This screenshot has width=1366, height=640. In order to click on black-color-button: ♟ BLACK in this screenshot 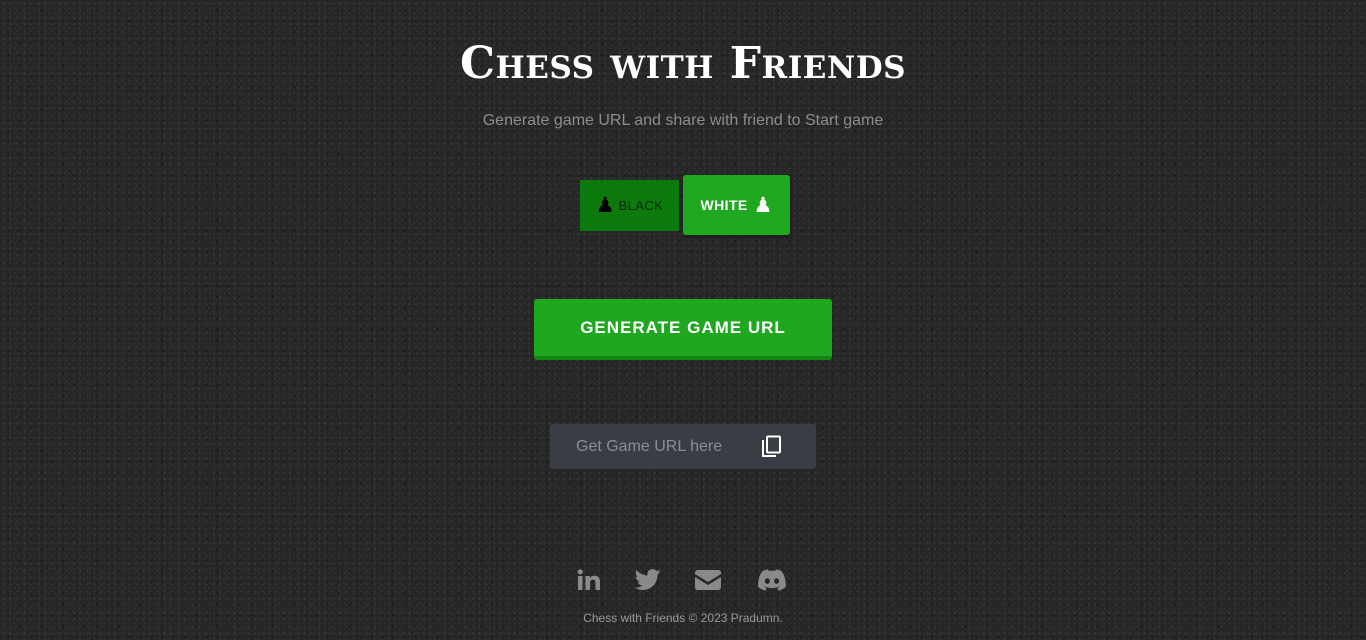, I will do `click(629, 205)`.